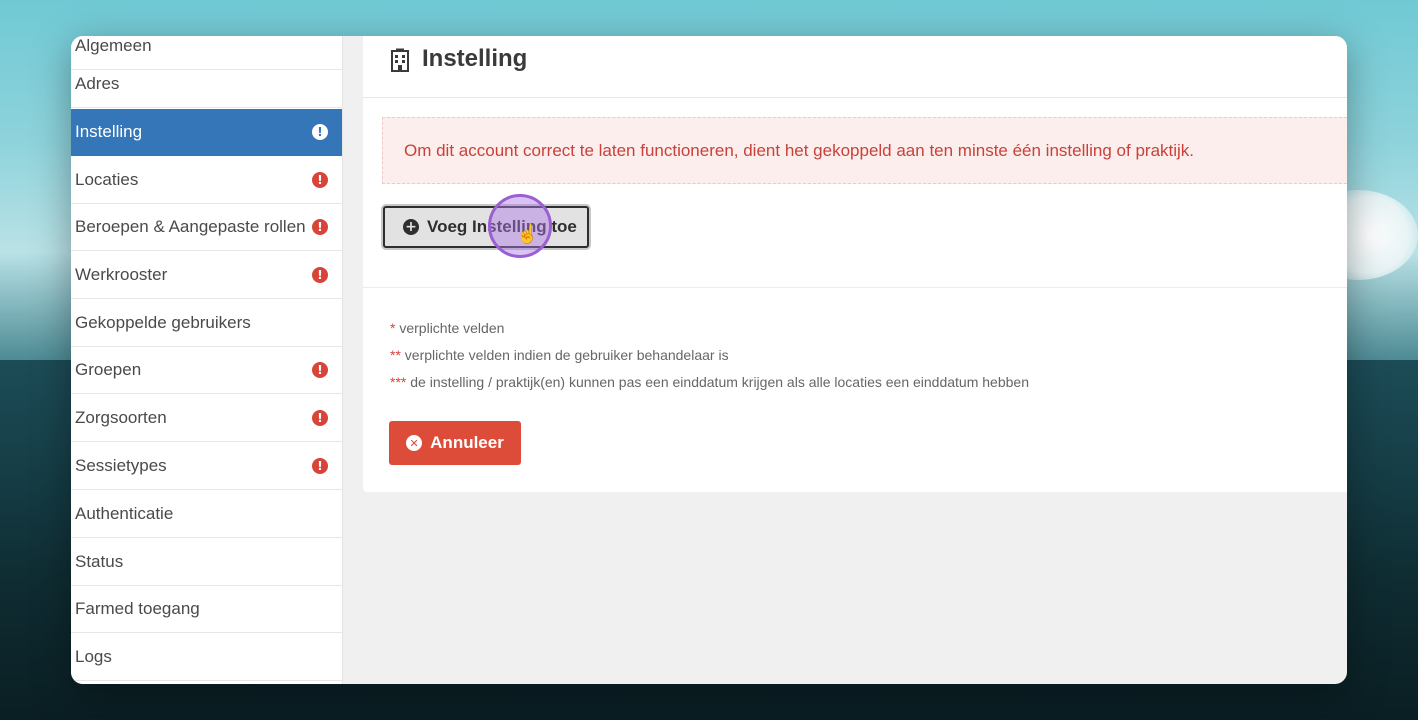  Describe the element at coordinates (206, 180) in the screenshot. I see `sidebar-item-locaties: Locaties !` at that location.